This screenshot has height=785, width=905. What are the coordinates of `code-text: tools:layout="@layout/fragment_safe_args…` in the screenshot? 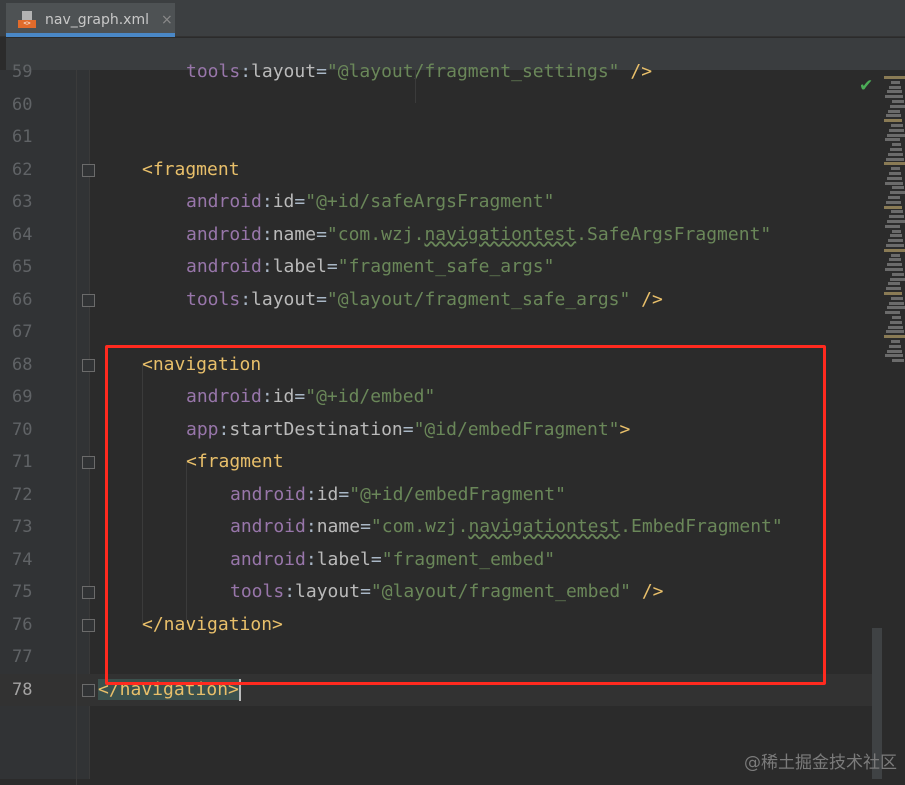 It's located at (424, 300).